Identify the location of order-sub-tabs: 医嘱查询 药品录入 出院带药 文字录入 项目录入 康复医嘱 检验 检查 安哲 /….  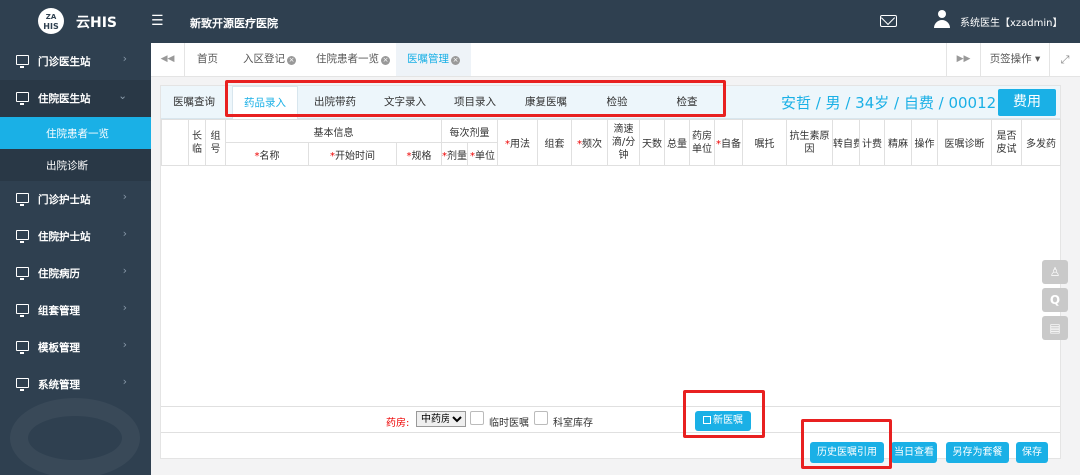
(610, 102).